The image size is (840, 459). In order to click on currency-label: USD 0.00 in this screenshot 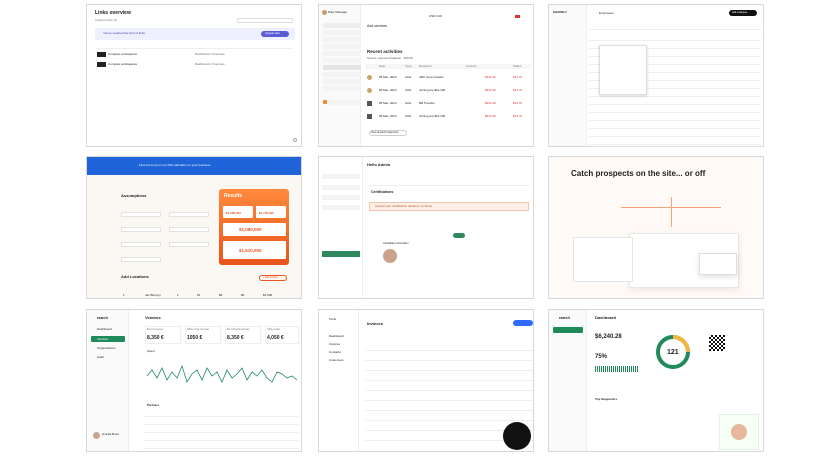, I will do `click(436, 16)`.